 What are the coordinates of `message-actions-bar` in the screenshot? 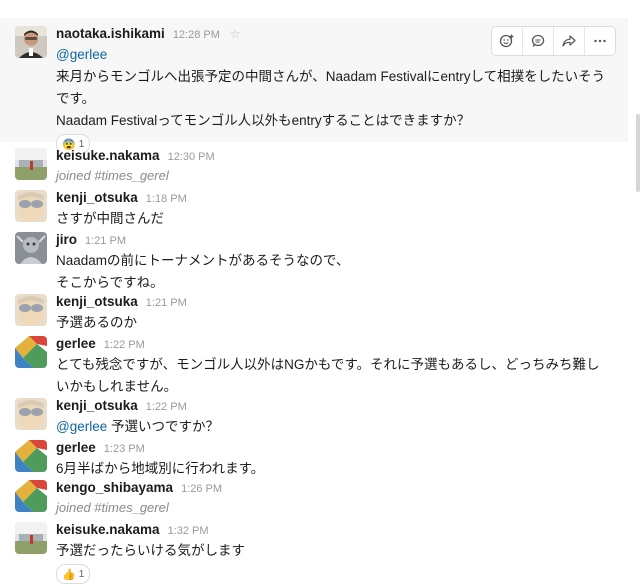 It's located at (553, 41).